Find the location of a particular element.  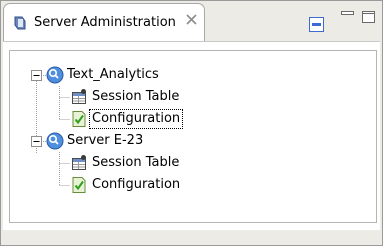

tab-server-administration: Server Administration is located at coordinates (104, 22).